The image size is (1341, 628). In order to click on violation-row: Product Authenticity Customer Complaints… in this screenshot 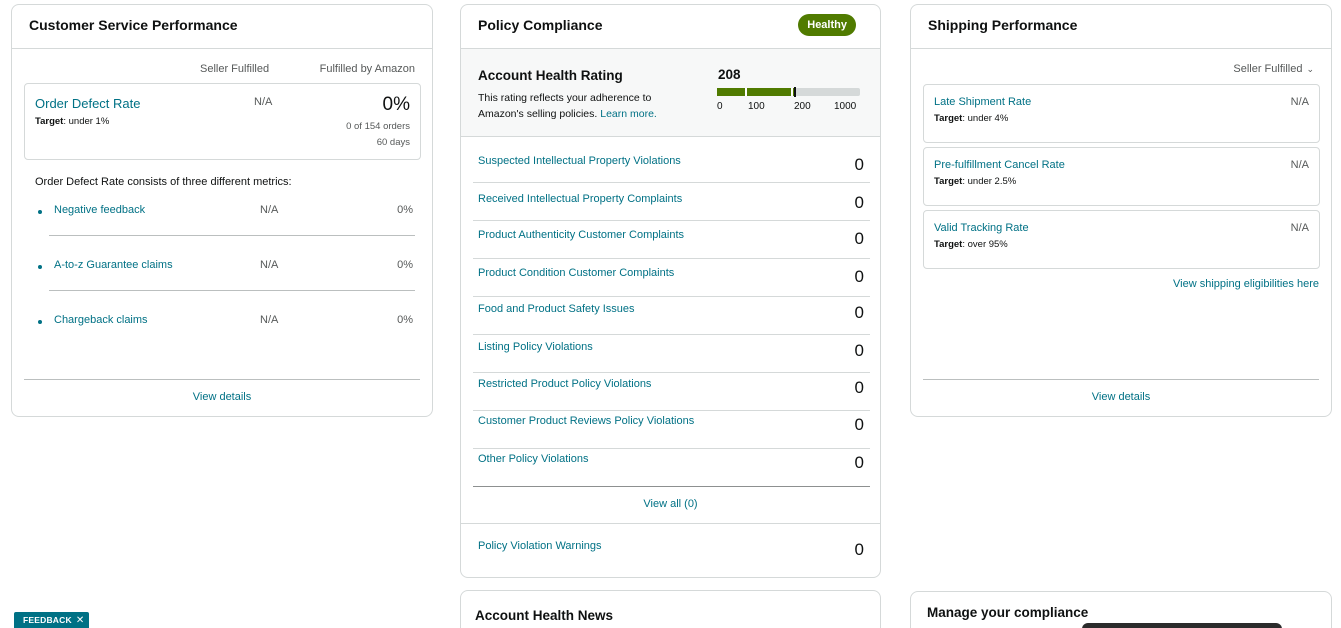, I will do `click(671, 240)`.